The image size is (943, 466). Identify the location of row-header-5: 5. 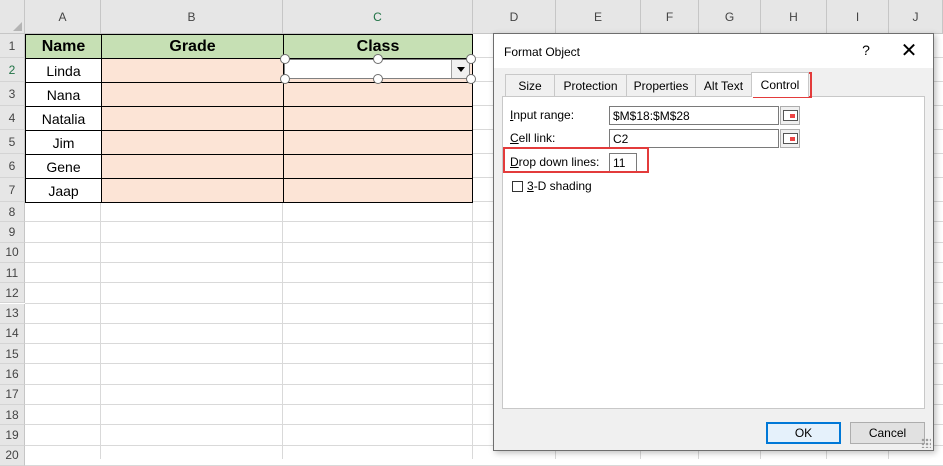
(12, 142).